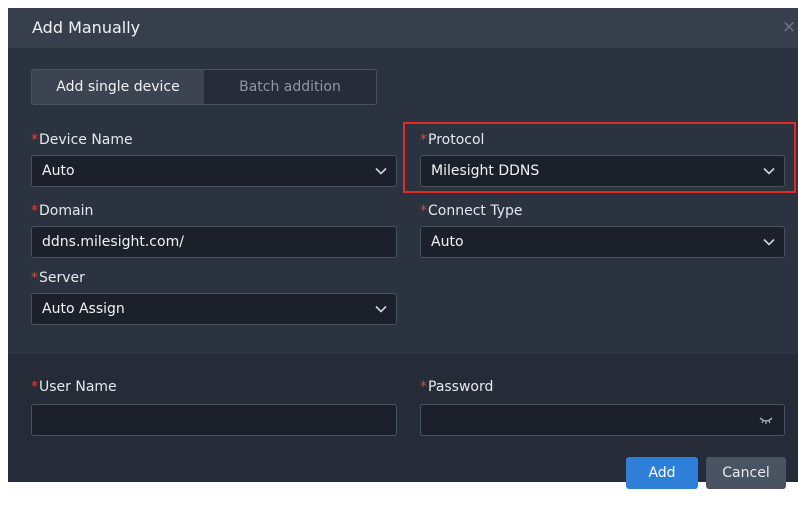  Describe the element at coordinates (447, 242) in the screenshot. I see `connect-type-value: Auto` at that location.